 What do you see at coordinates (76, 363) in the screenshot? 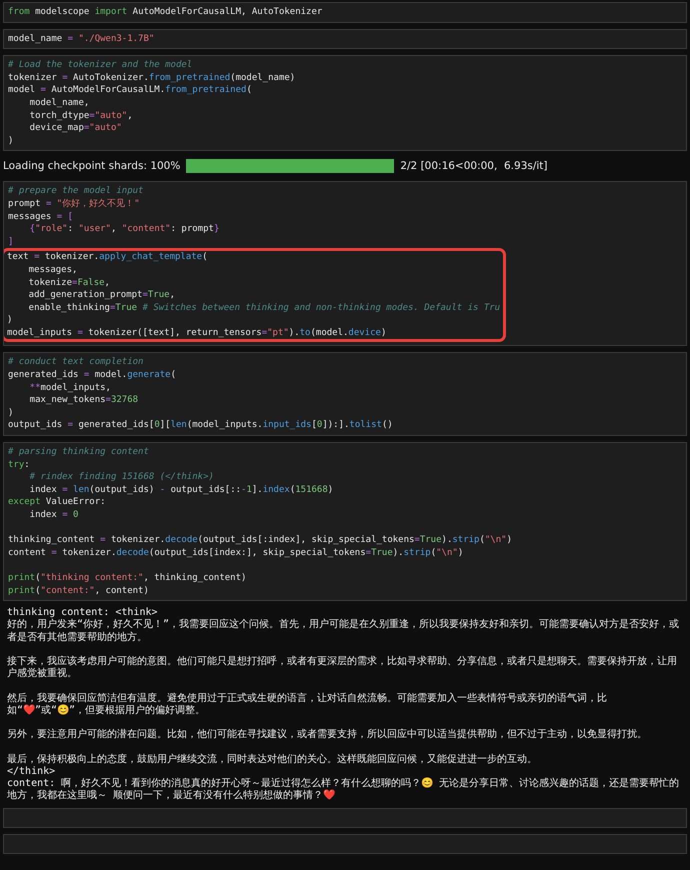
I see `code-line: # conduct text completion` at bounding box center [76, 363].